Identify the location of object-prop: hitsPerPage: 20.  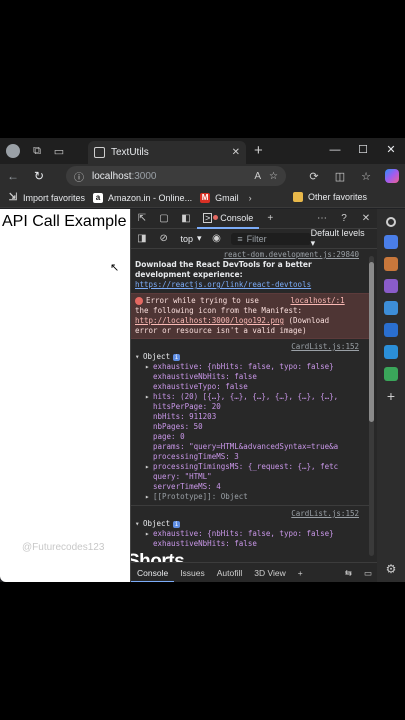
(187, 406).